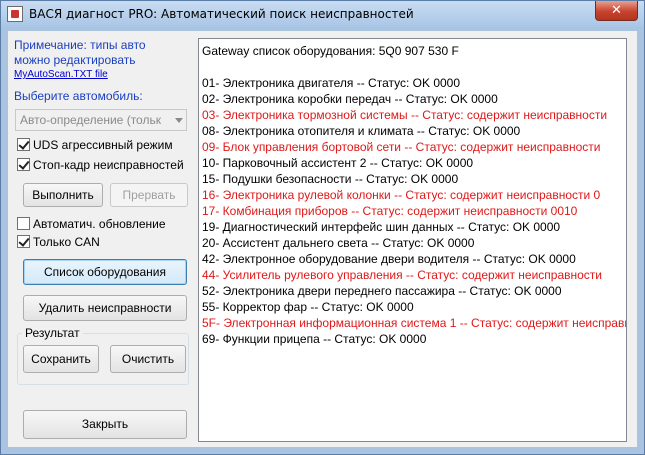 The width and height of the screenshot is (645, 455). What do you see at coordinates (308, 307) in the screenshot?
I see `output-line: 55- Корректор фар -- Статус: OK 0000` at bounding box center [308, 307].